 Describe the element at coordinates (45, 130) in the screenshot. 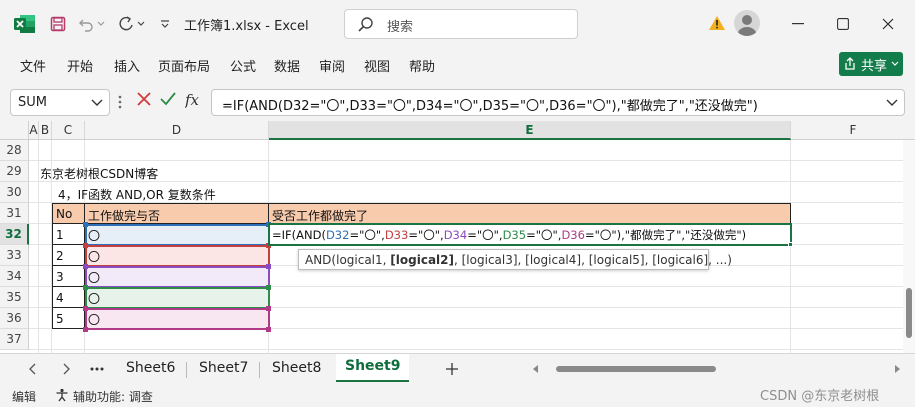

I see `column-header-b: B` at that location.